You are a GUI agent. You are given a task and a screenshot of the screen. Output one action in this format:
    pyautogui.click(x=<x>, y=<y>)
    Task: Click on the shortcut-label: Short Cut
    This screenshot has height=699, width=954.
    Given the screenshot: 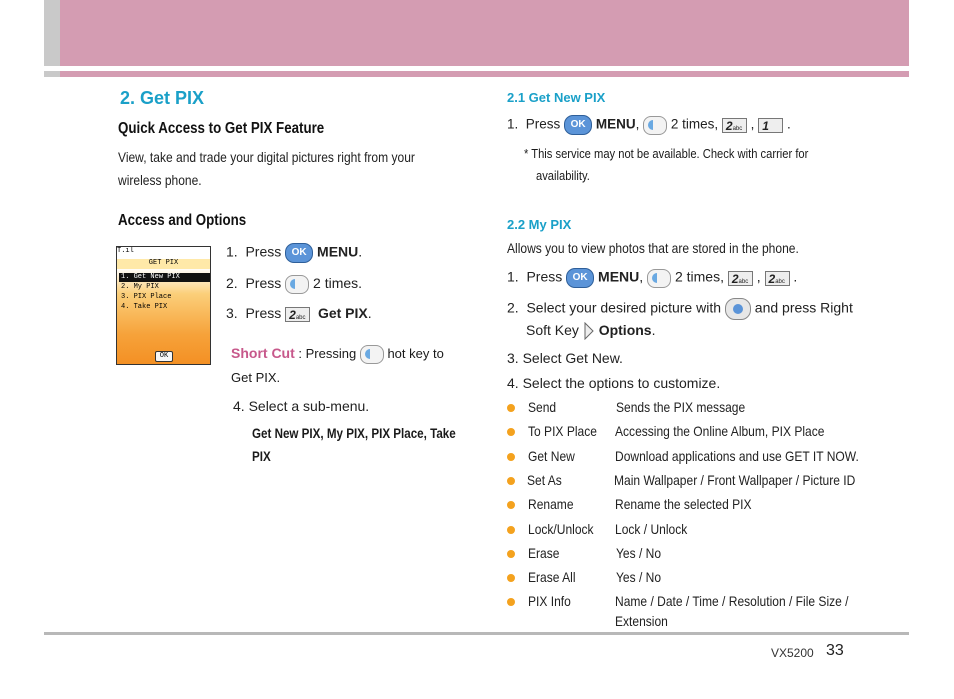 What is the action you would take?
    pyautogui.click(x=263, y=353)
    